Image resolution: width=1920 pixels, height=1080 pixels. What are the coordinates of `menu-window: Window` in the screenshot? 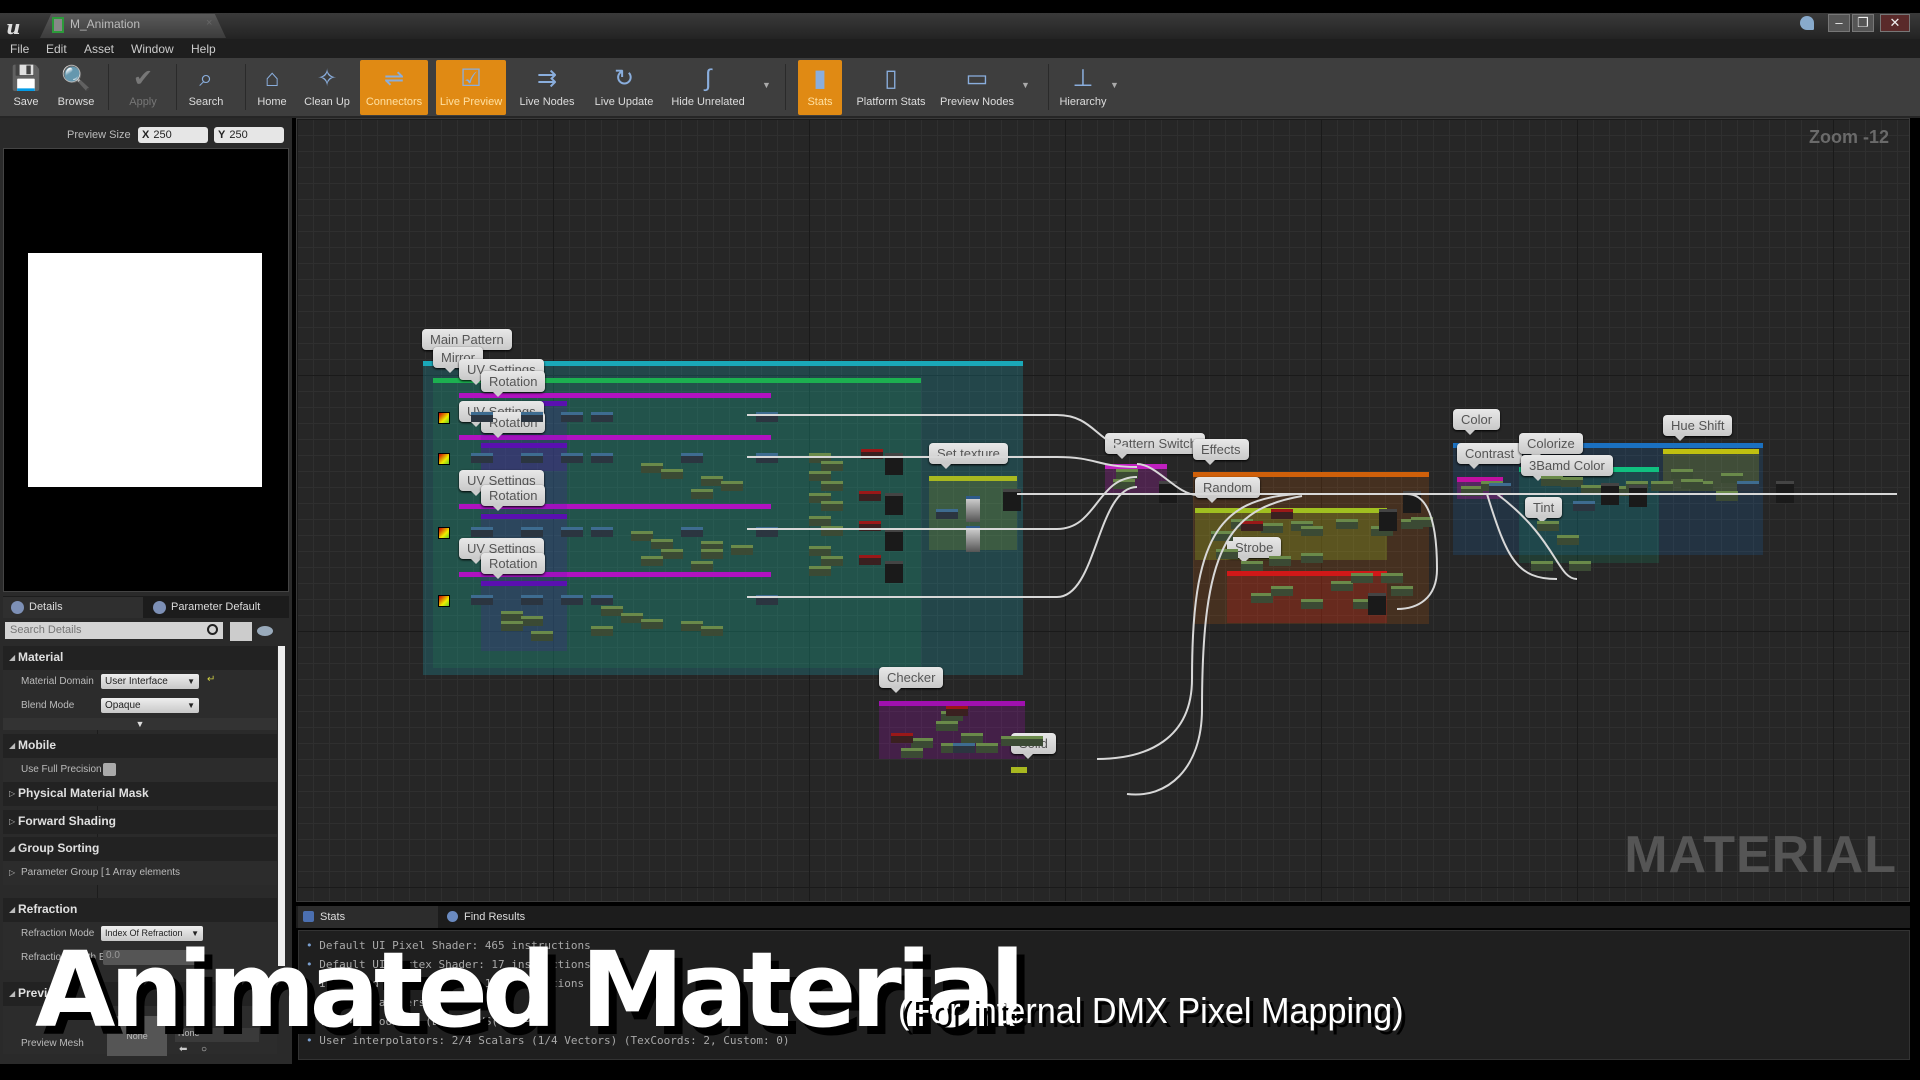 It's located at (152, 49).